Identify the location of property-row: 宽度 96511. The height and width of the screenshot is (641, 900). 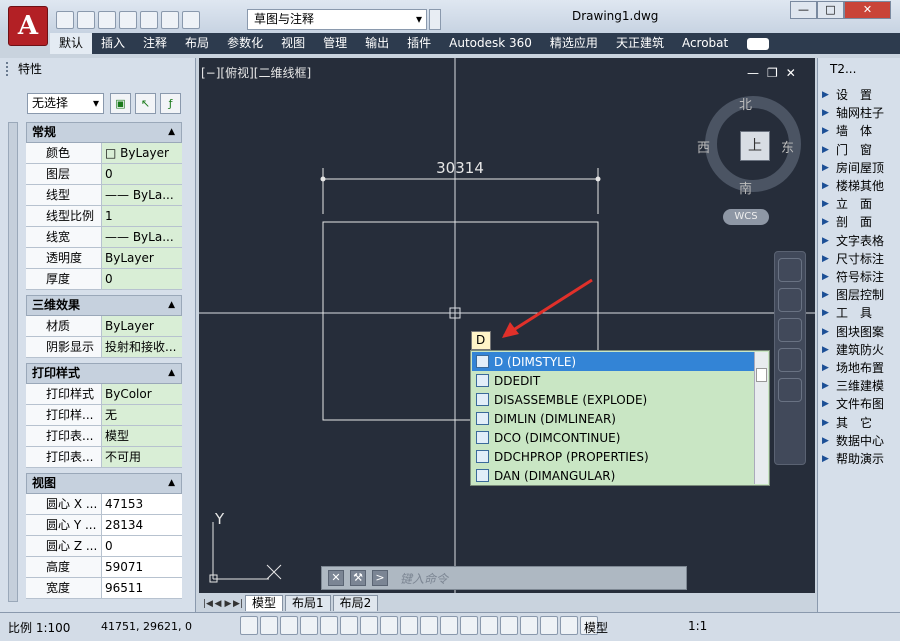
(104, 588).